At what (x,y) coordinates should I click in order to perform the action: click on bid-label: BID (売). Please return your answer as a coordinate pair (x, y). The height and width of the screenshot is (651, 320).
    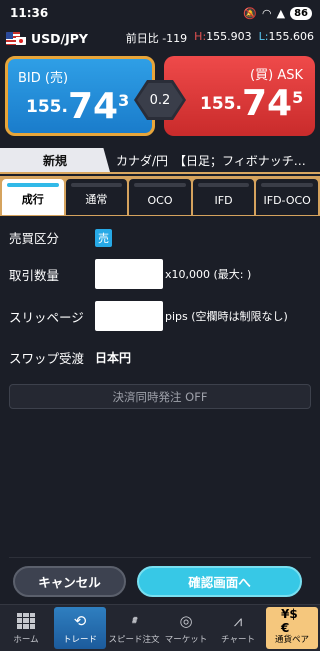
    Looking at the image, I should click on (43, 78).